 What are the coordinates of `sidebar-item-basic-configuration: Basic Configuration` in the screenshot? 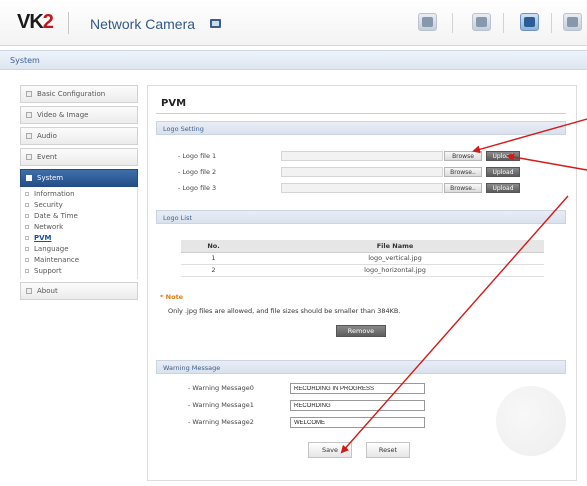 It's located at (79, 94).